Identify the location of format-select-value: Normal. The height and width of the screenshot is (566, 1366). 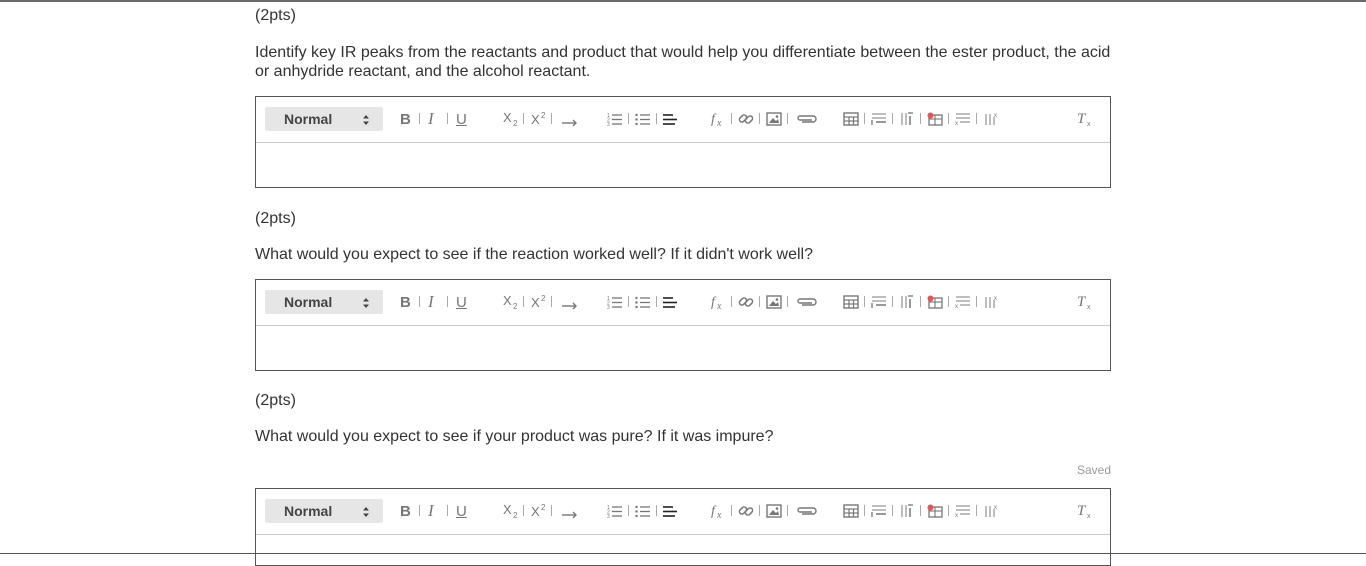
(308, 302).